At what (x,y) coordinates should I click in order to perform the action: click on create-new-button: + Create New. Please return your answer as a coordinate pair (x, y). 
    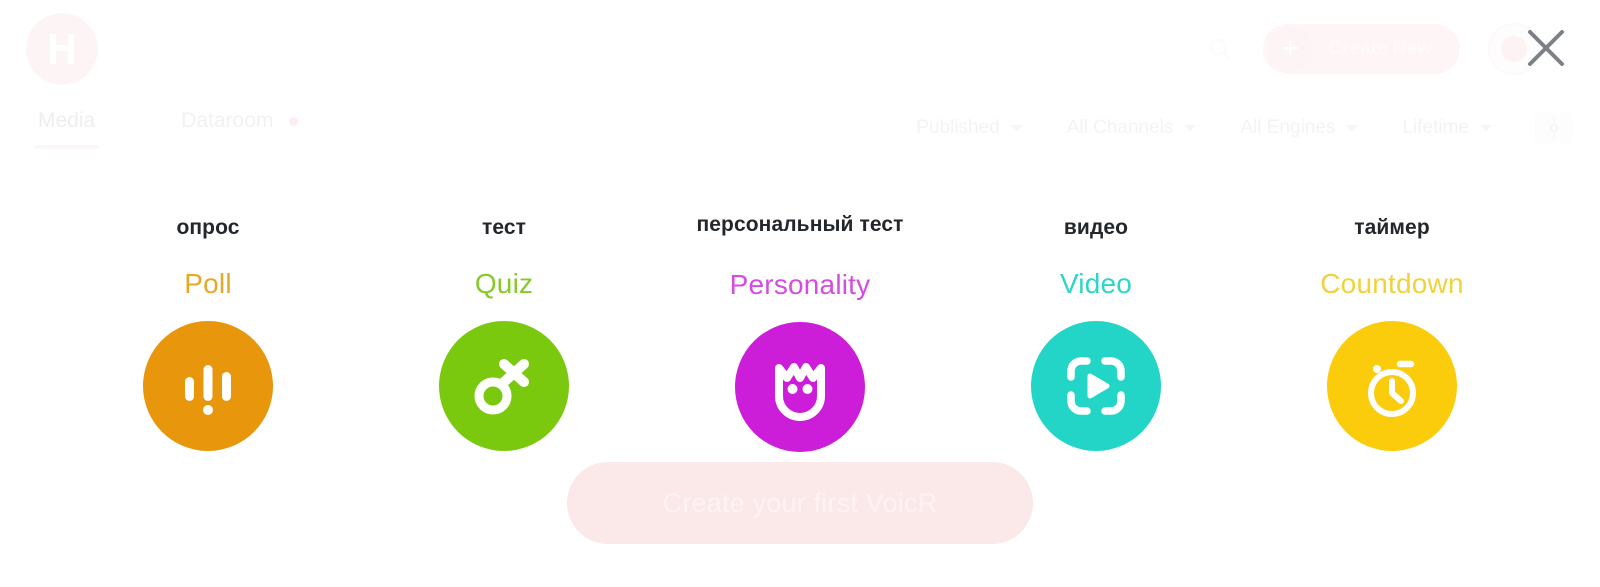
    Looking at the image, I should click on (1361, 48).